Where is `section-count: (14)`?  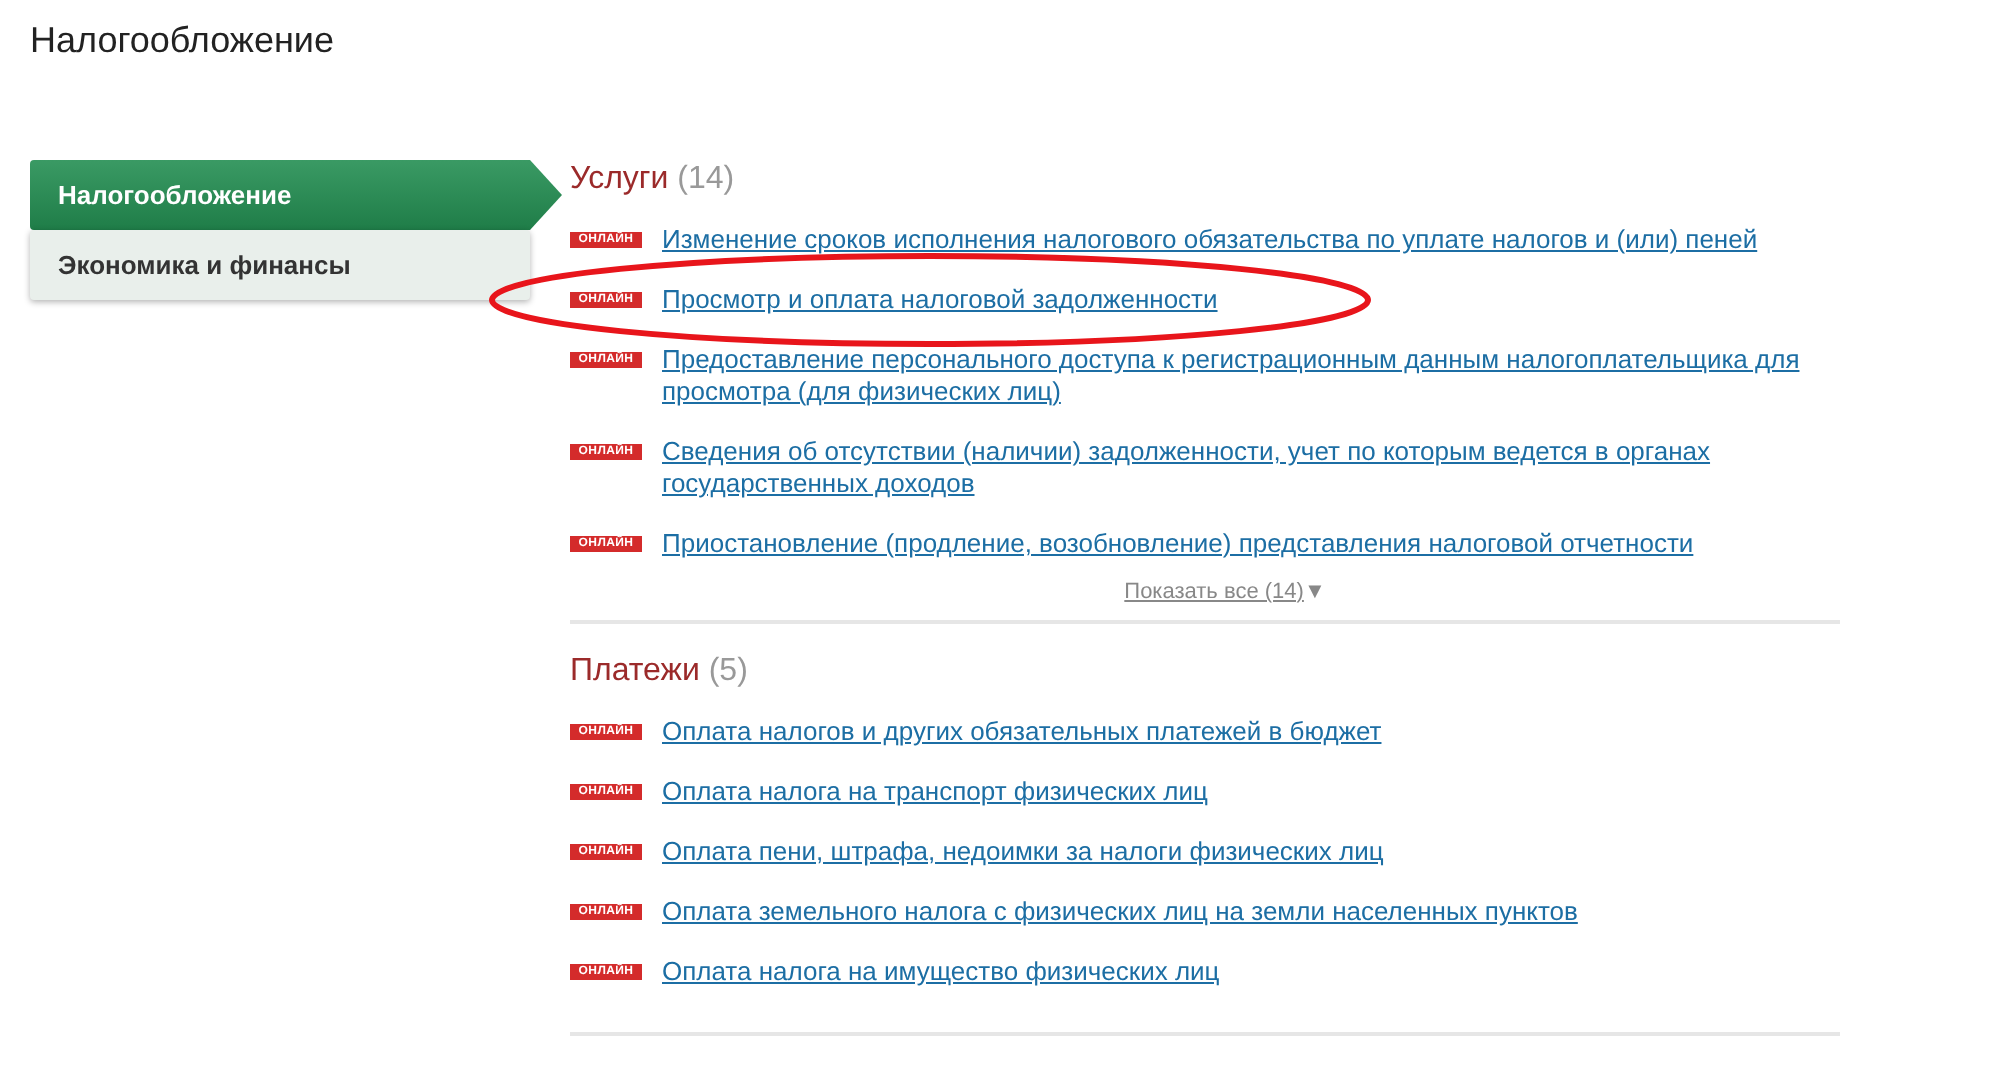
section-count: (14) is located at coordinates (706, 179).